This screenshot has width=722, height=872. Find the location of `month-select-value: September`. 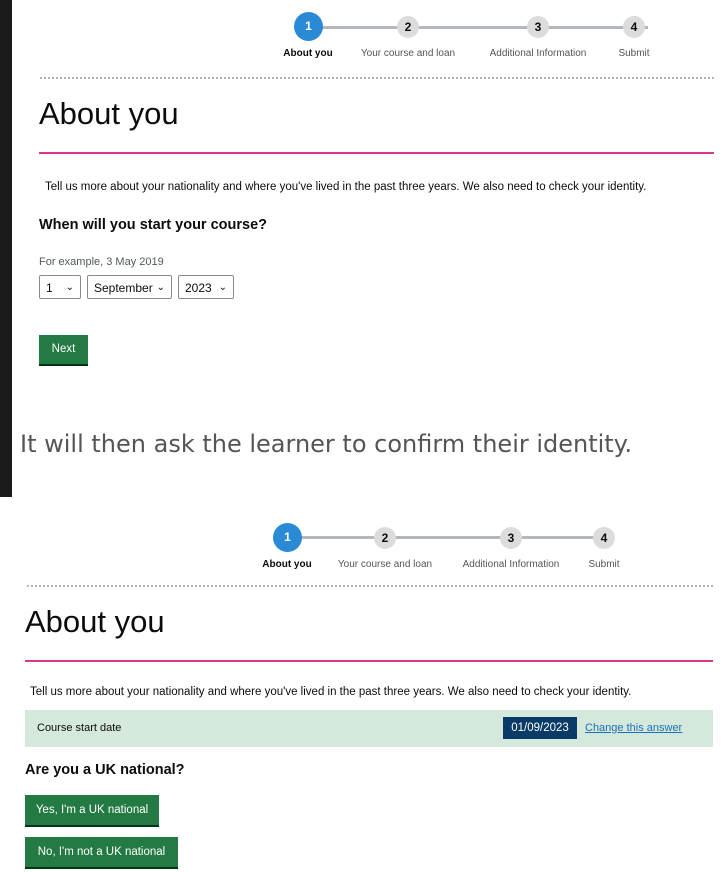

month-select-value: September is located at coordinates (123, 288).